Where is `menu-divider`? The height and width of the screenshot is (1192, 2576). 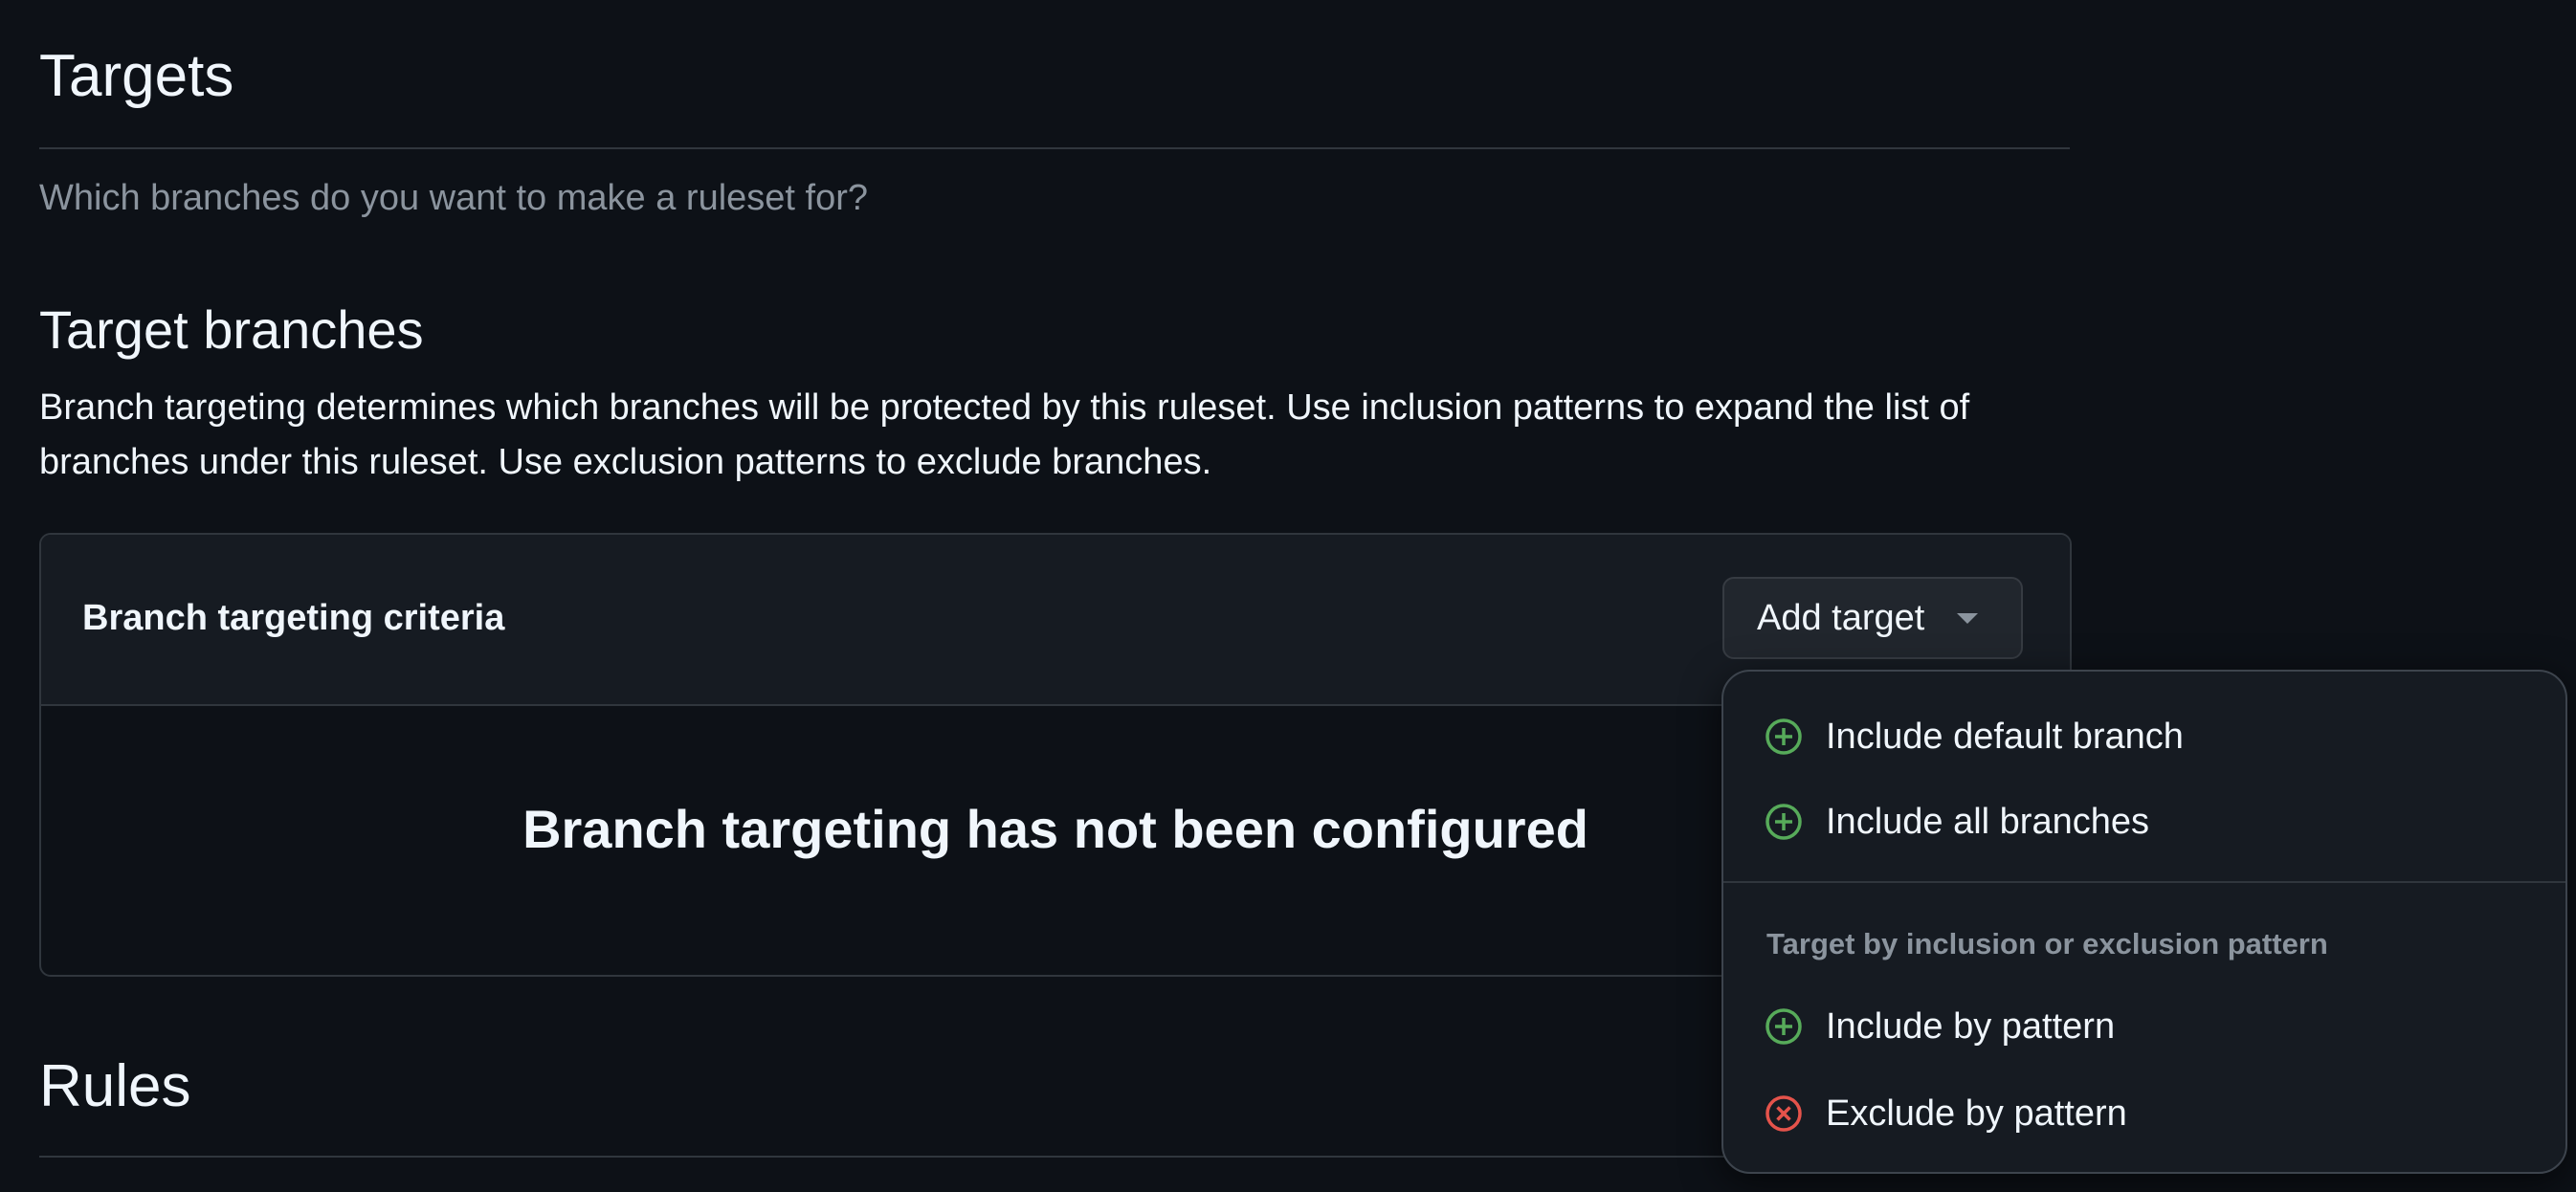
menu-divider is located at coordinates (2144, 882).